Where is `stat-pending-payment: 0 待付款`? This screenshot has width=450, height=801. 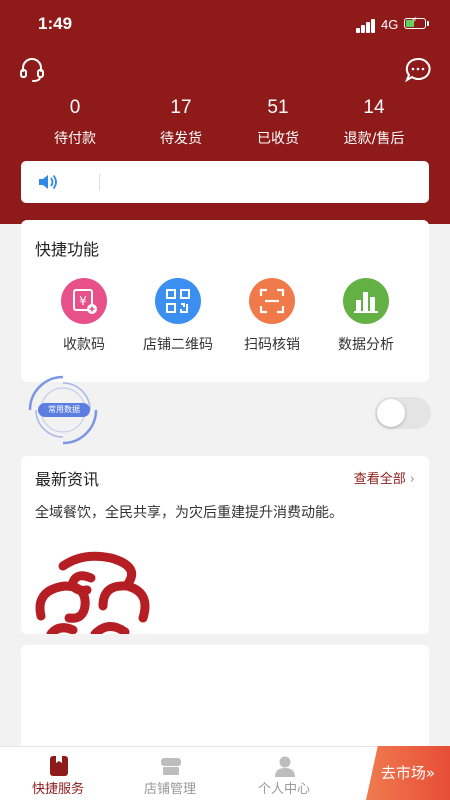 stat-pending-payment: 0 待付款 is located at coordinates (75, 122).